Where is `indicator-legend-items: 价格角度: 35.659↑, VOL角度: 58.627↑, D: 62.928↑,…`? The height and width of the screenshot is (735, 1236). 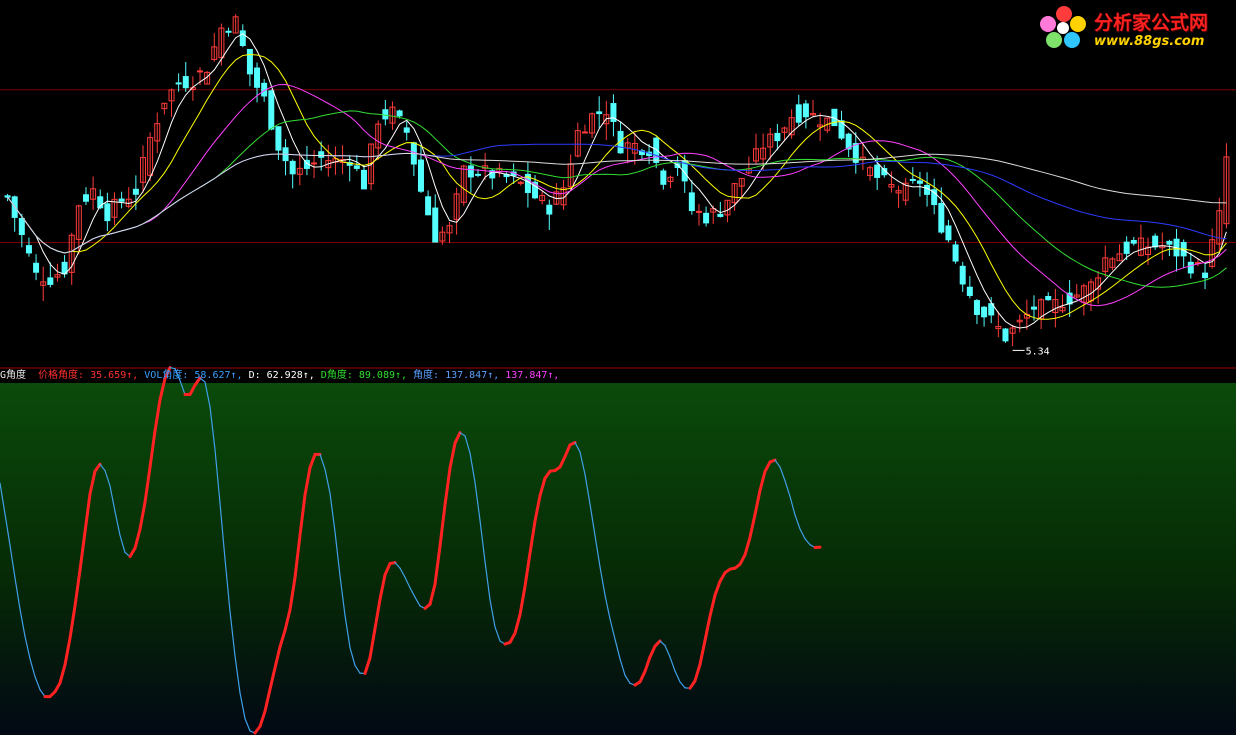
indicator-legend-items: 价格角度: 35.659↑, VOL角度: 58.627↑, D: 62.928↑,… is located at coordinates (295, 375).